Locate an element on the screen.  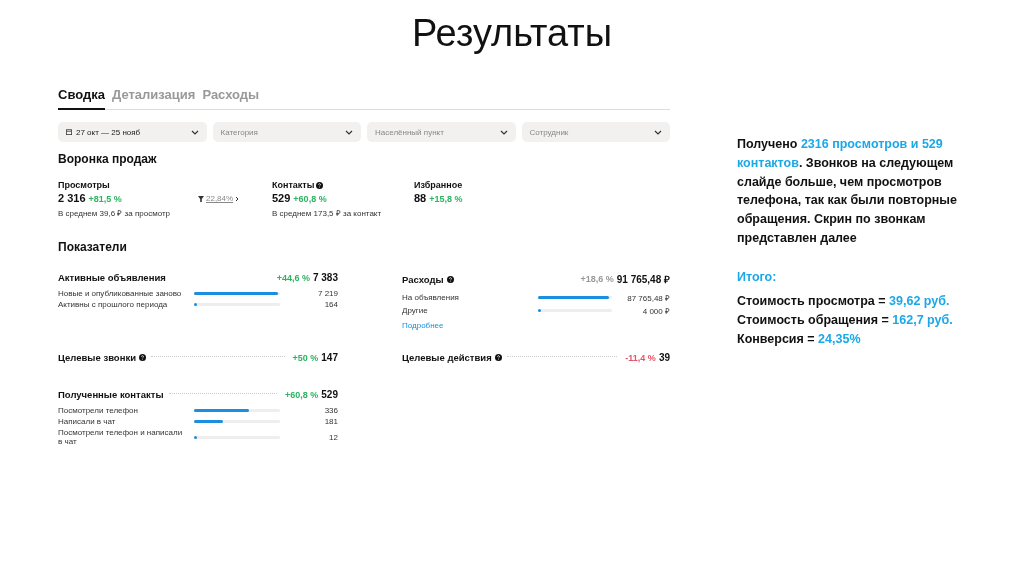
card-total: 147 is located at coordinates (329, 357).